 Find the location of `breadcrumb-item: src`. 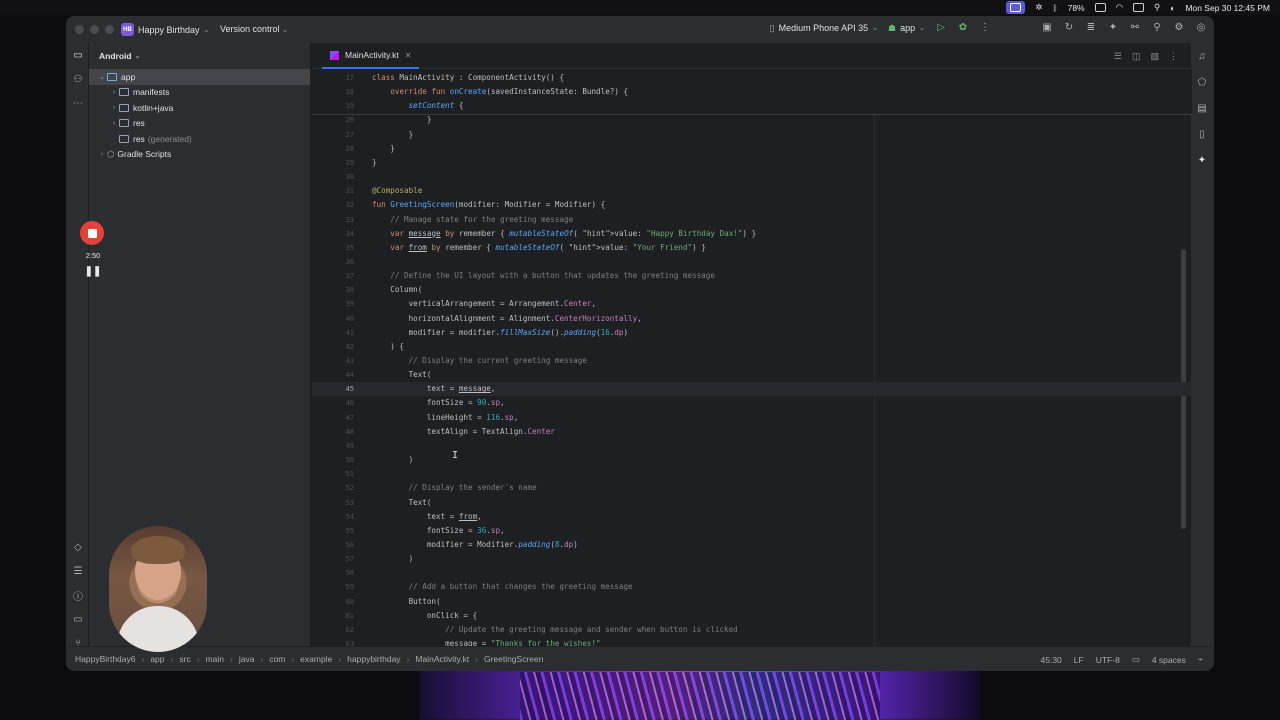

breadcrumb-item: src is located at coordinates (184, 659).